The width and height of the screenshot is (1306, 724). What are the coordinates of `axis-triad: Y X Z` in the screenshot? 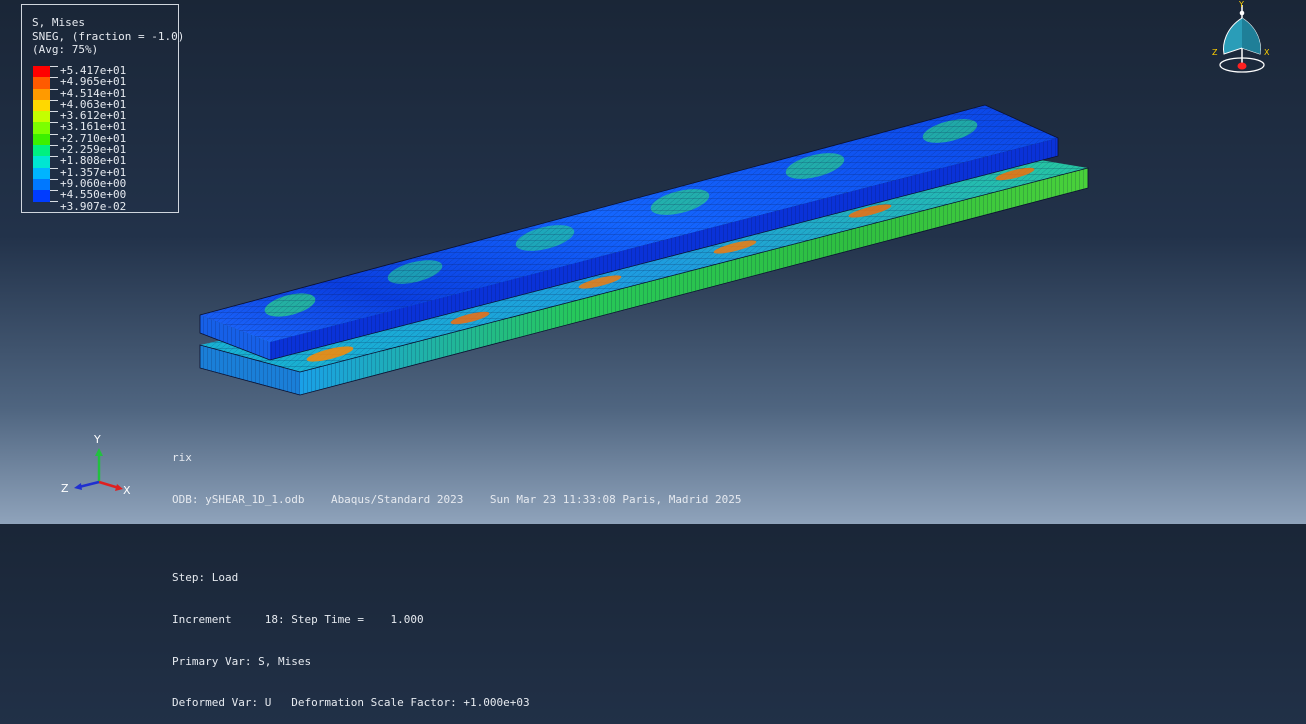 It's located at (96, 465).